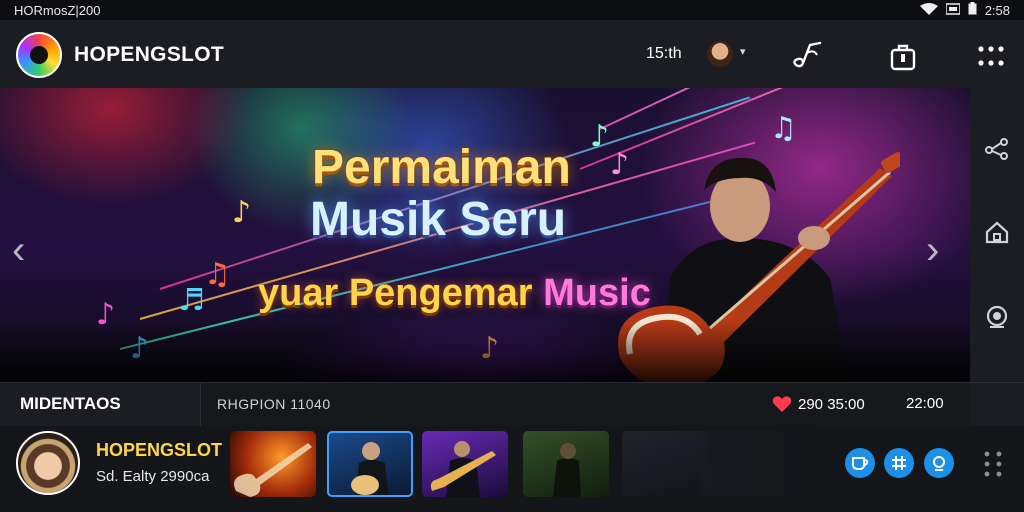 The height and width of the screenshot is (512, 1024). What do you see at coordinates (18, 250) in the screenshot?
I see `chevron-left-icon: ‹` at bounding box center [18, 250].